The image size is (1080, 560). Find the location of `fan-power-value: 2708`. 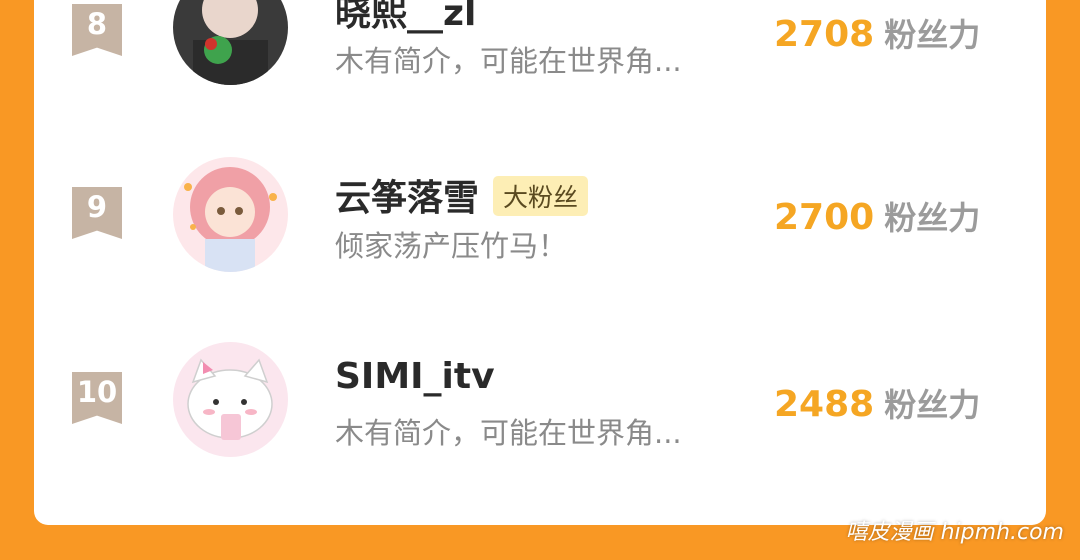

fan-power-value: 2708 is located at coordinates (824, 34).